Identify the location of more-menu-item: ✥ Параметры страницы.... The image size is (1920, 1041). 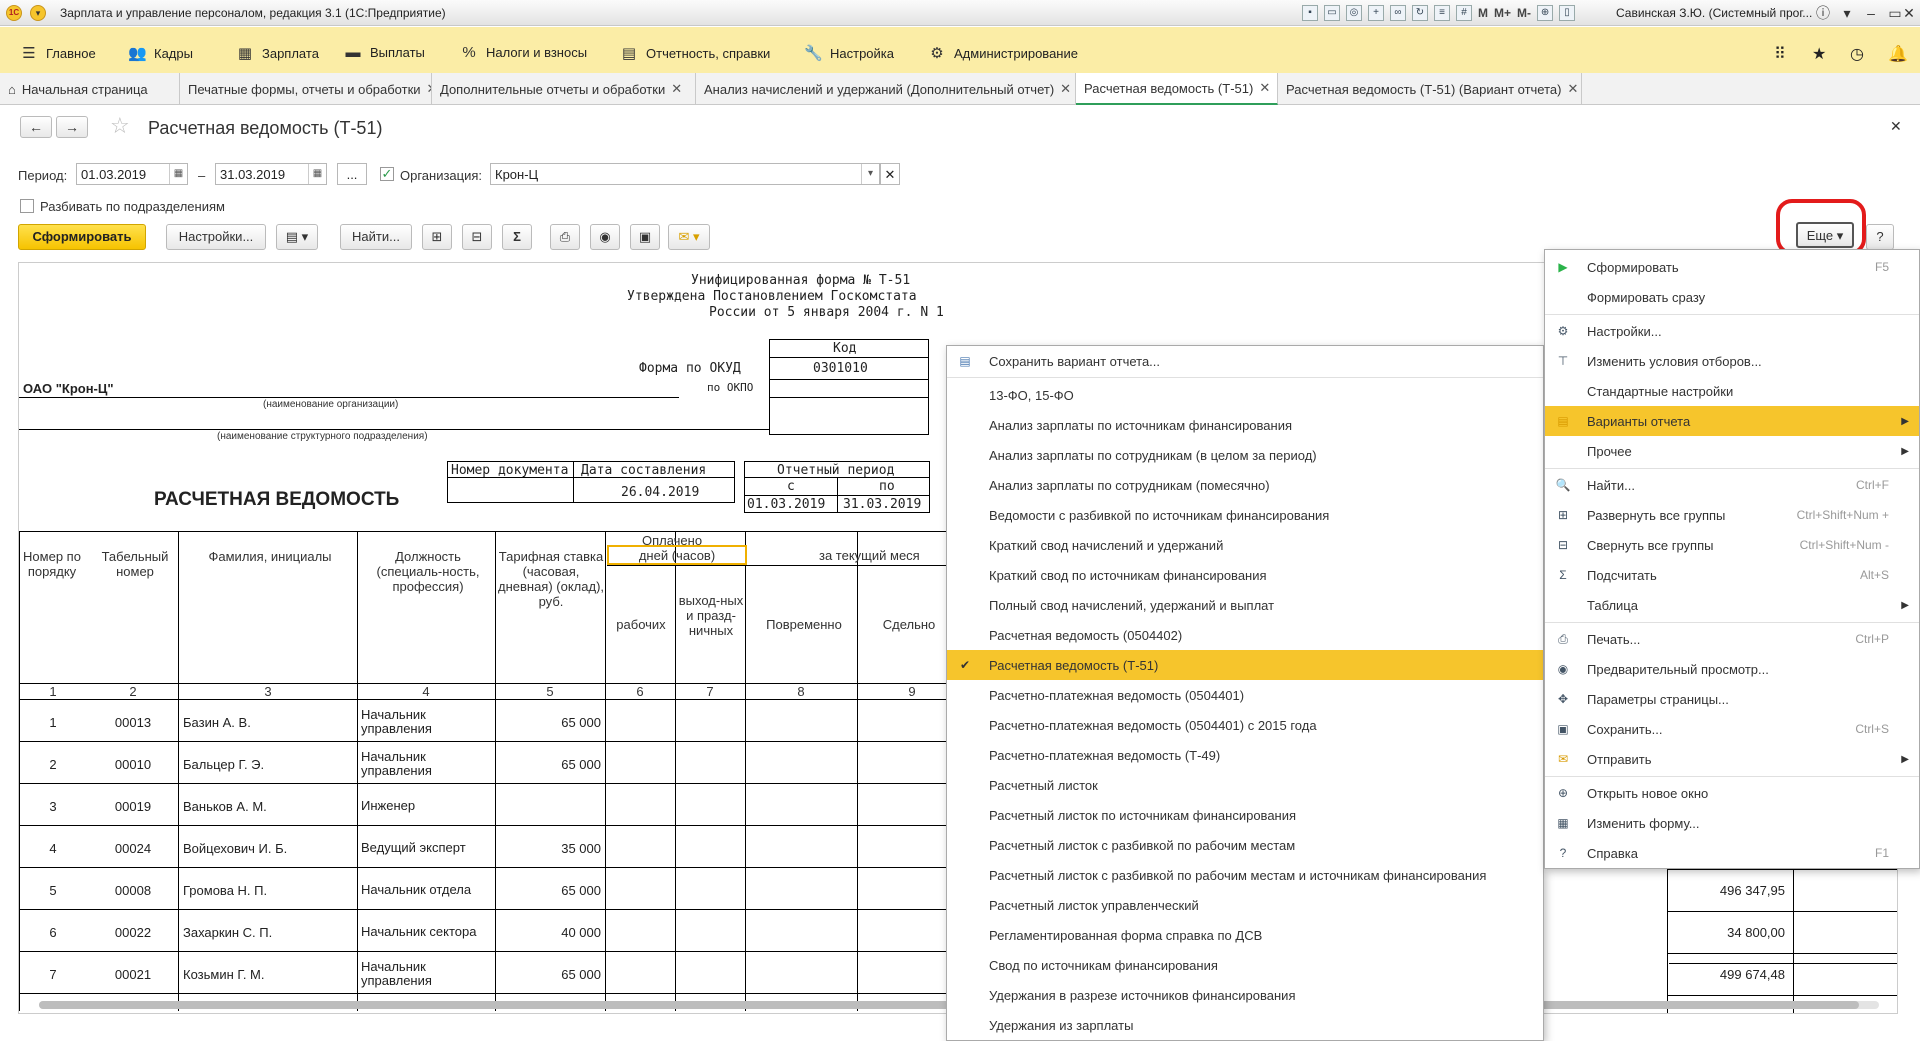
(1732, 699).